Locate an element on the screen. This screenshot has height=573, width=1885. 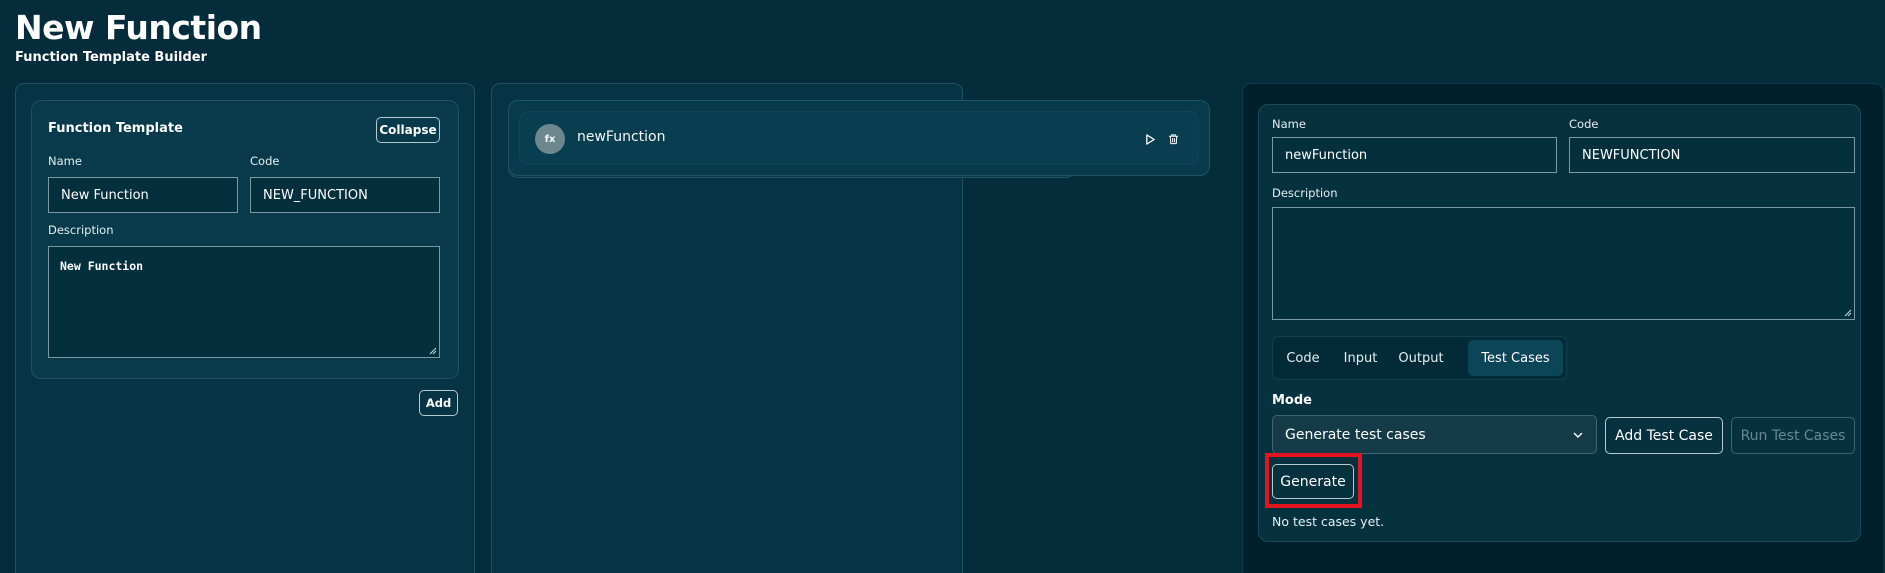
function-avatar: fx is located at coordinates (550, 139).